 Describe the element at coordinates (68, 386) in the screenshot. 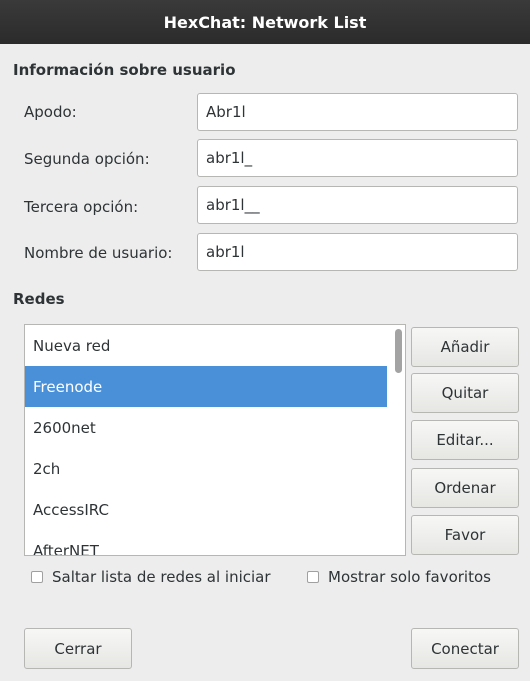

I see `network-item-label: Freenode` at that location.